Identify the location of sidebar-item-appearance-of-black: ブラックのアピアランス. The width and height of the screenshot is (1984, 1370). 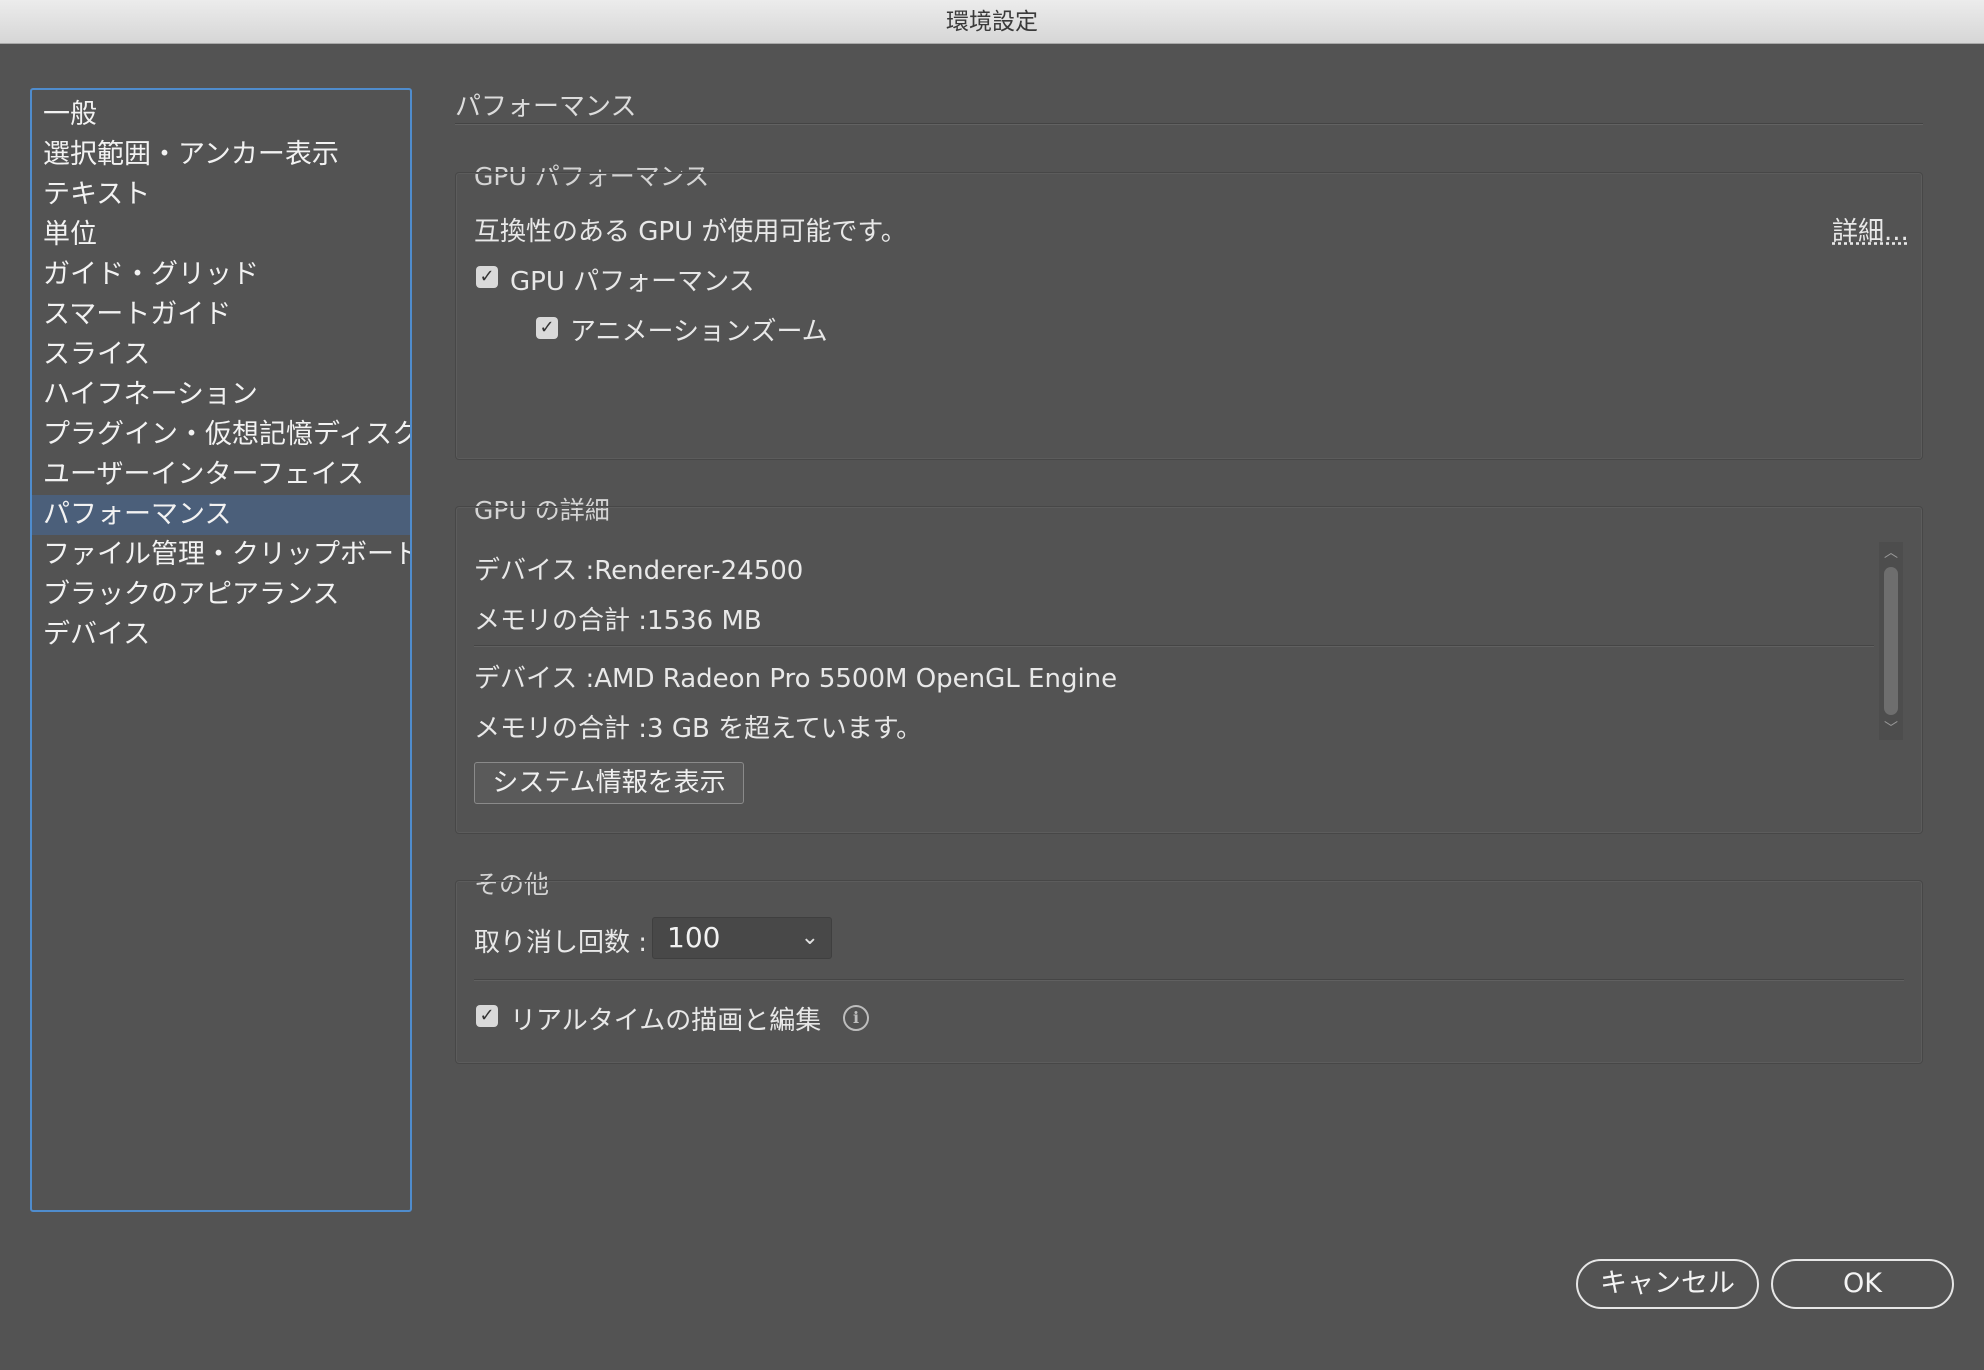
(221, 595).